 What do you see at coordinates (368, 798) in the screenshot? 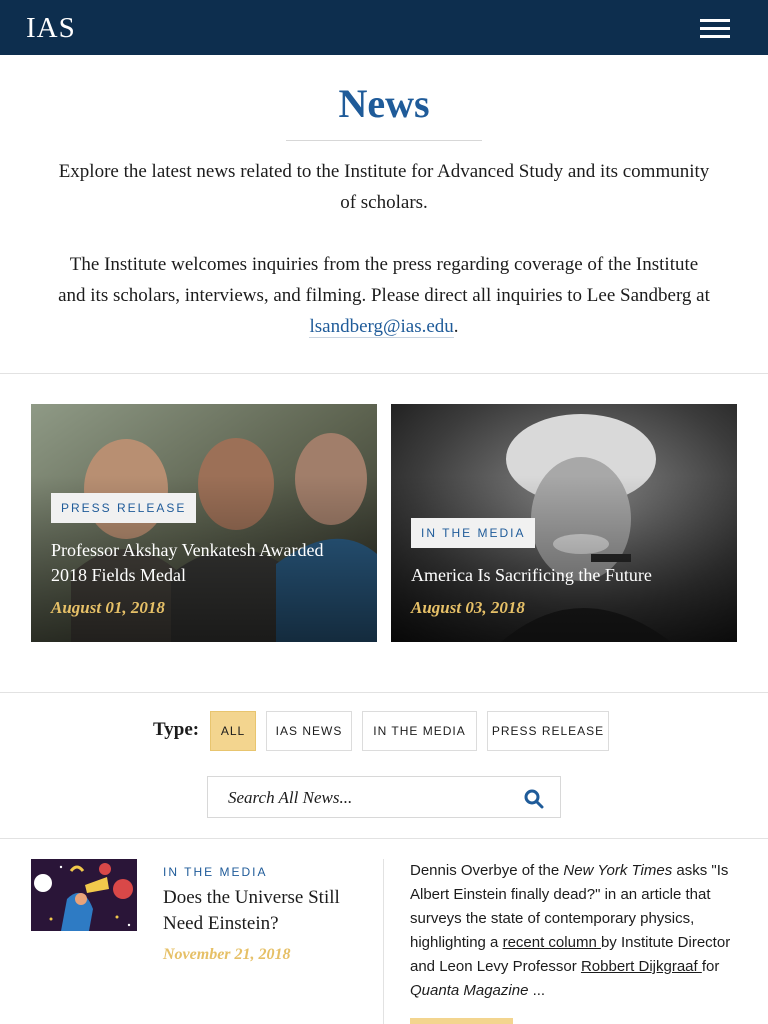
I see `news-search-input` at bounding box center [368, 798].